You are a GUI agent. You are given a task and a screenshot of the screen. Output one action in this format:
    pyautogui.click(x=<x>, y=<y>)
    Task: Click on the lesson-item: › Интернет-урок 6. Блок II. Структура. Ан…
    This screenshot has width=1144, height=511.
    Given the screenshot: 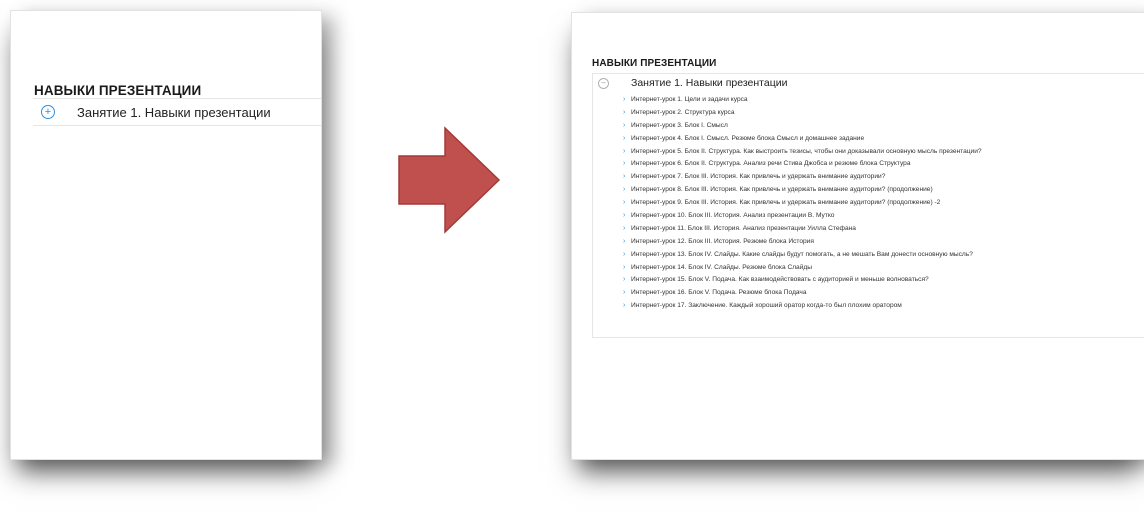 What is the action you would take?
    pyautogui.click(x=802, y=164)
    